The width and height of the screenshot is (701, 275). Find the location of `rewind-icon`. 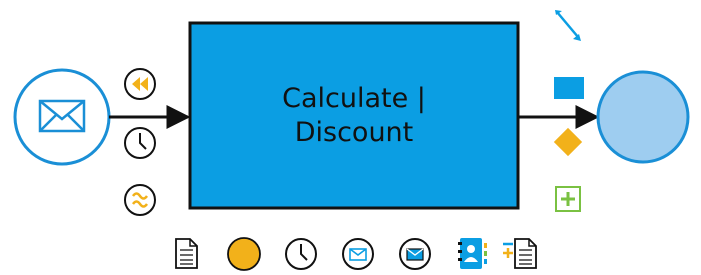

rewind-icon is located at coordinates (140, 84).